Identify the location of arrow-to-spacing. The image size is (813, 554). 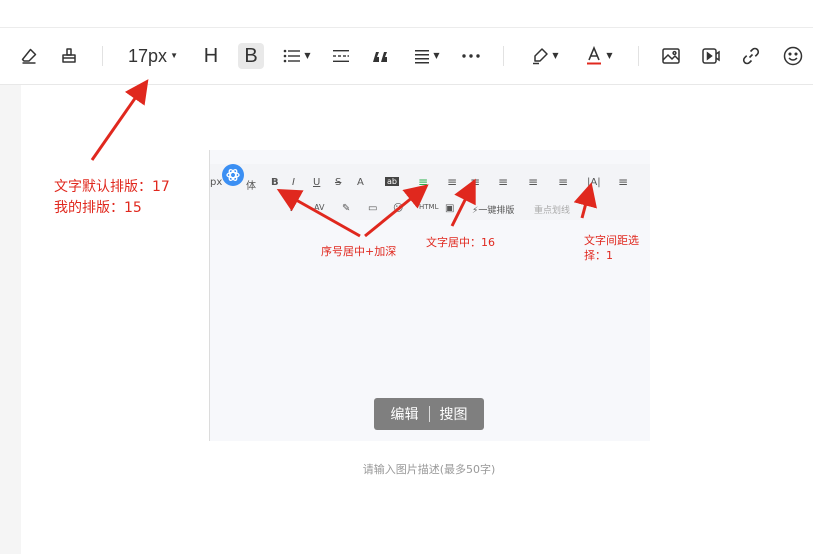
(585, 200).